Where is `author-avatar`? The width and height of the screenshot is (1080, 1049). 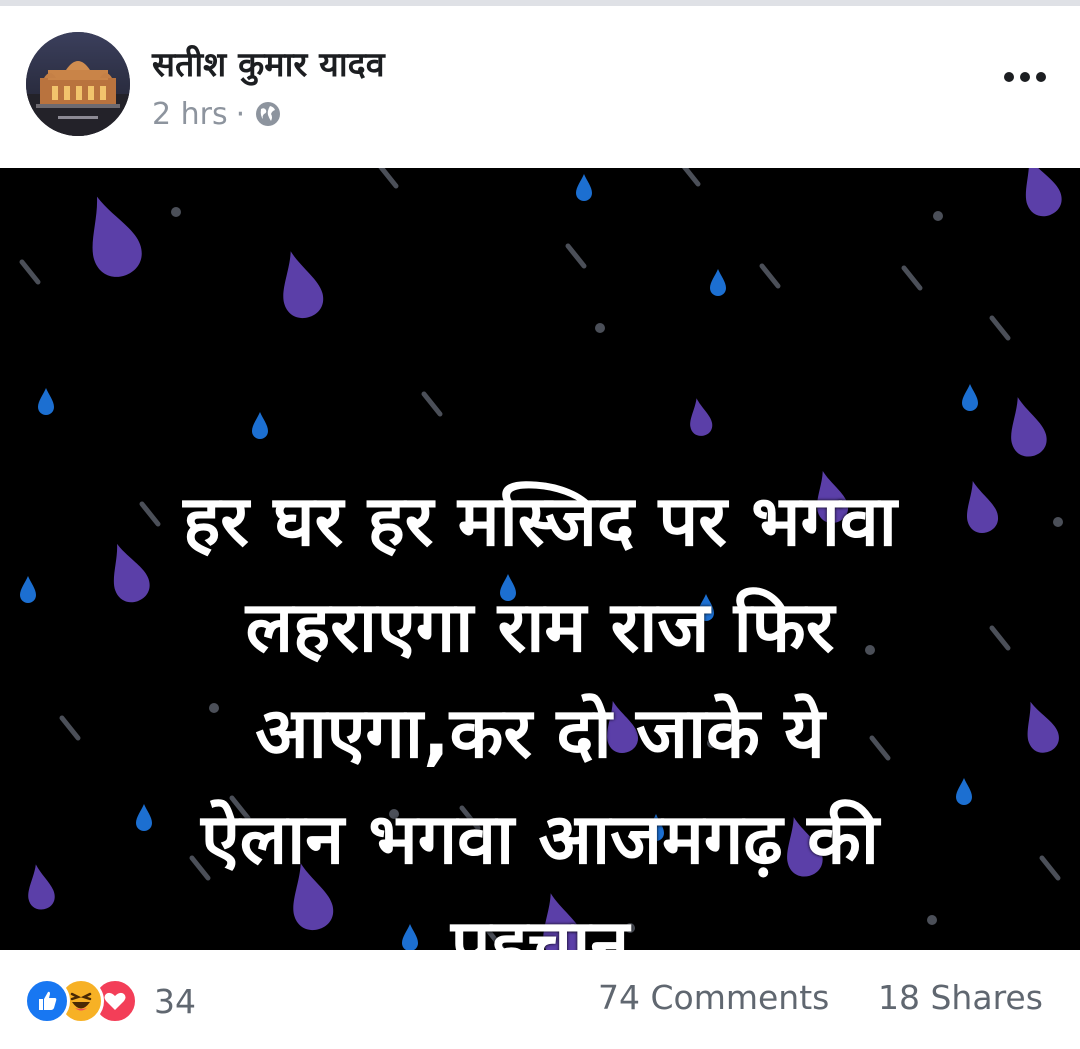 author-avatar is located at coordinates (78, 84).